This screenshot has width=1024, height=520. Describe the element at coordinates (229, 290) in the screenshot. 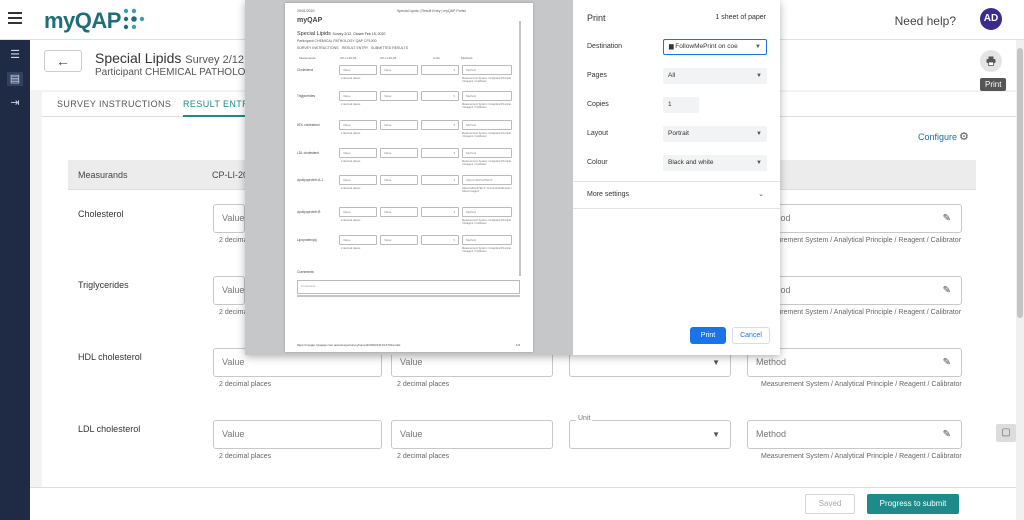

I see `triglycerides-value-input: Value` at that location.